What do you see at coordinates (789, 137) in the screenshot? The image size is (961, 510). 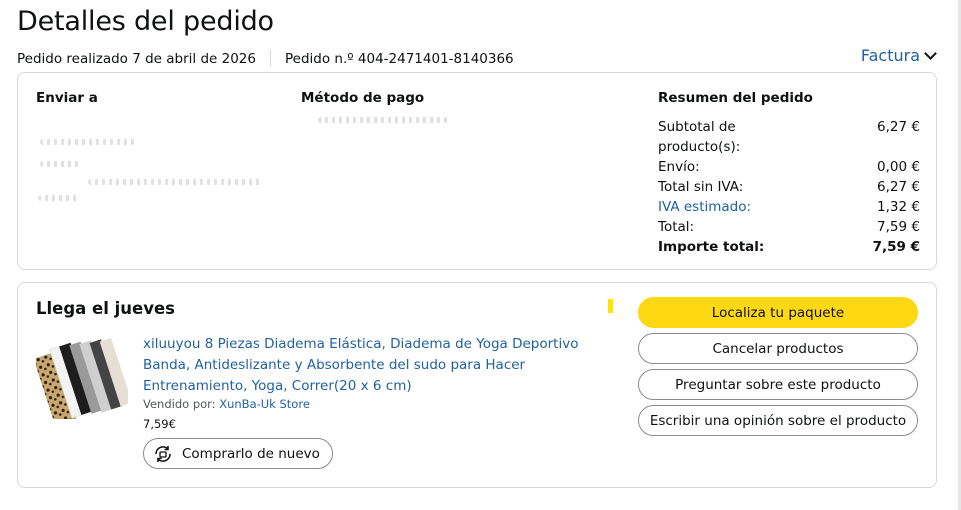 I see `summary-row-subtotal: Subtotal de producto(s): 6,27 €` at bounding box center [789, 137].